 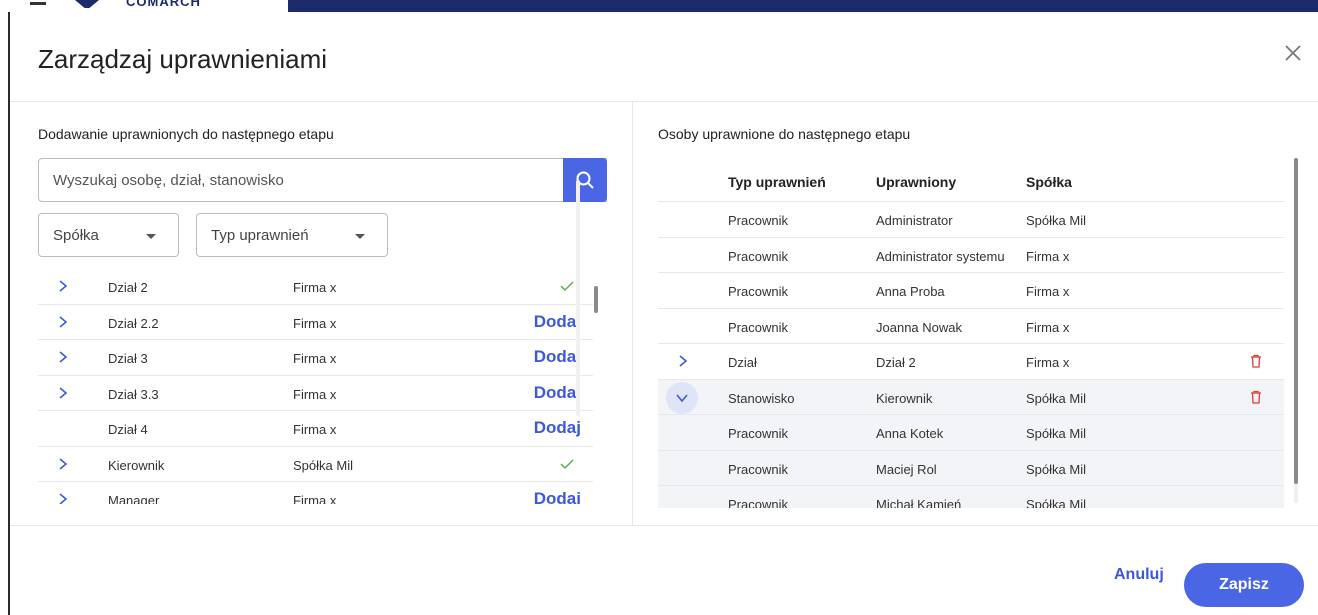 What do you see at coordinates (742, 362) in the screenshot?
I see `cell-type: Dział` at bounding box center [742, 362].